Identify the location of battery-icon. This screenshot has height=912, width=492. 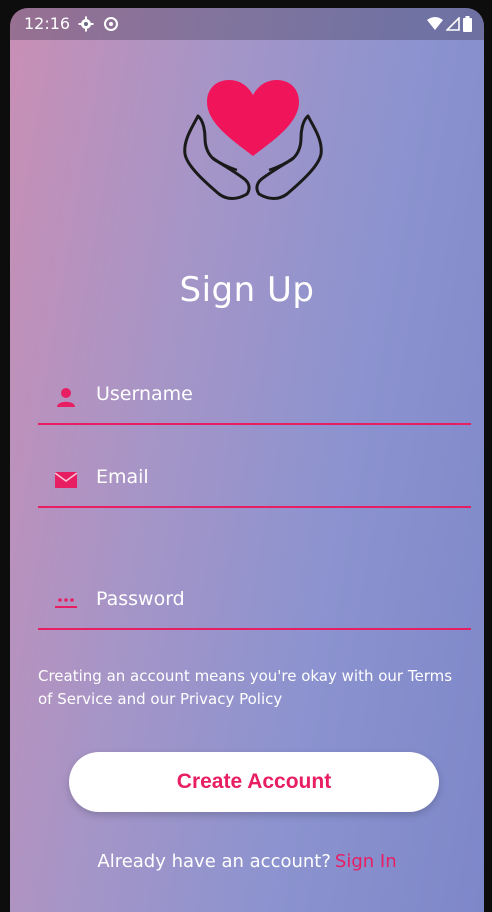
(467, 24).